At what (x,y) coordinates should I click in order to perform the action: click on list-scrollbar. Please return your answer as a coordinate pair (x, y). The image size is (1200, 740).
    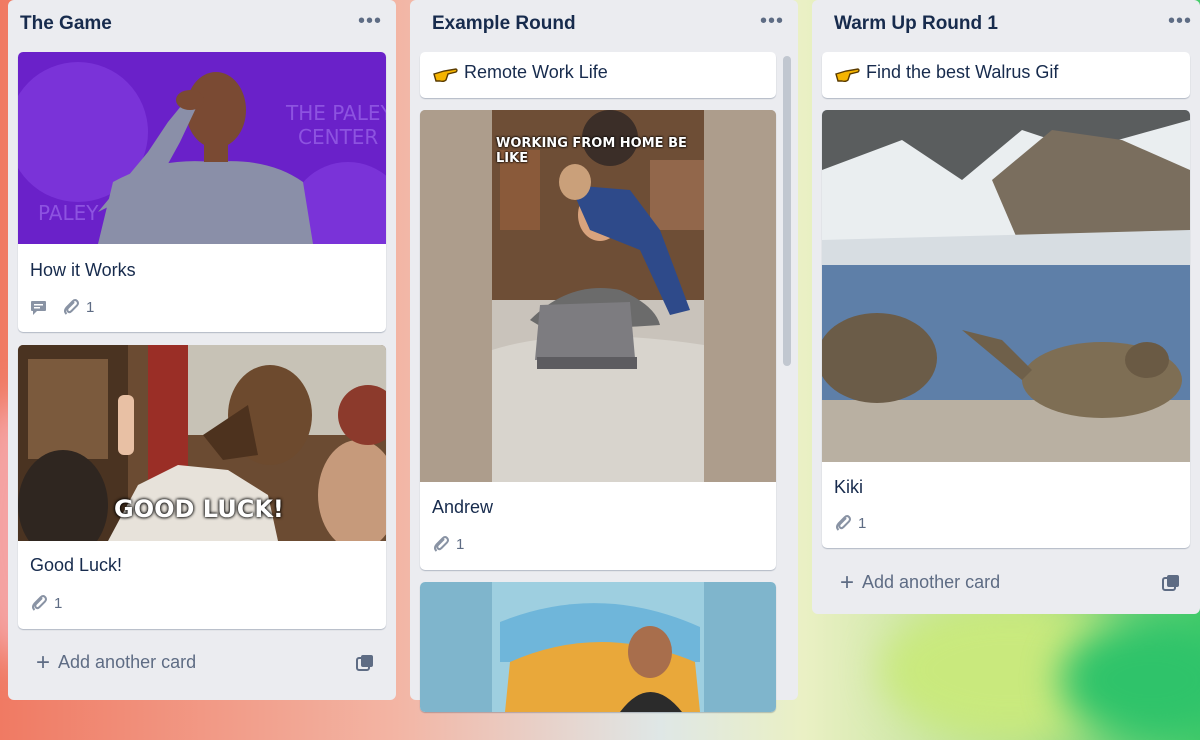
    Looking at the image, I should click on (787, 211).